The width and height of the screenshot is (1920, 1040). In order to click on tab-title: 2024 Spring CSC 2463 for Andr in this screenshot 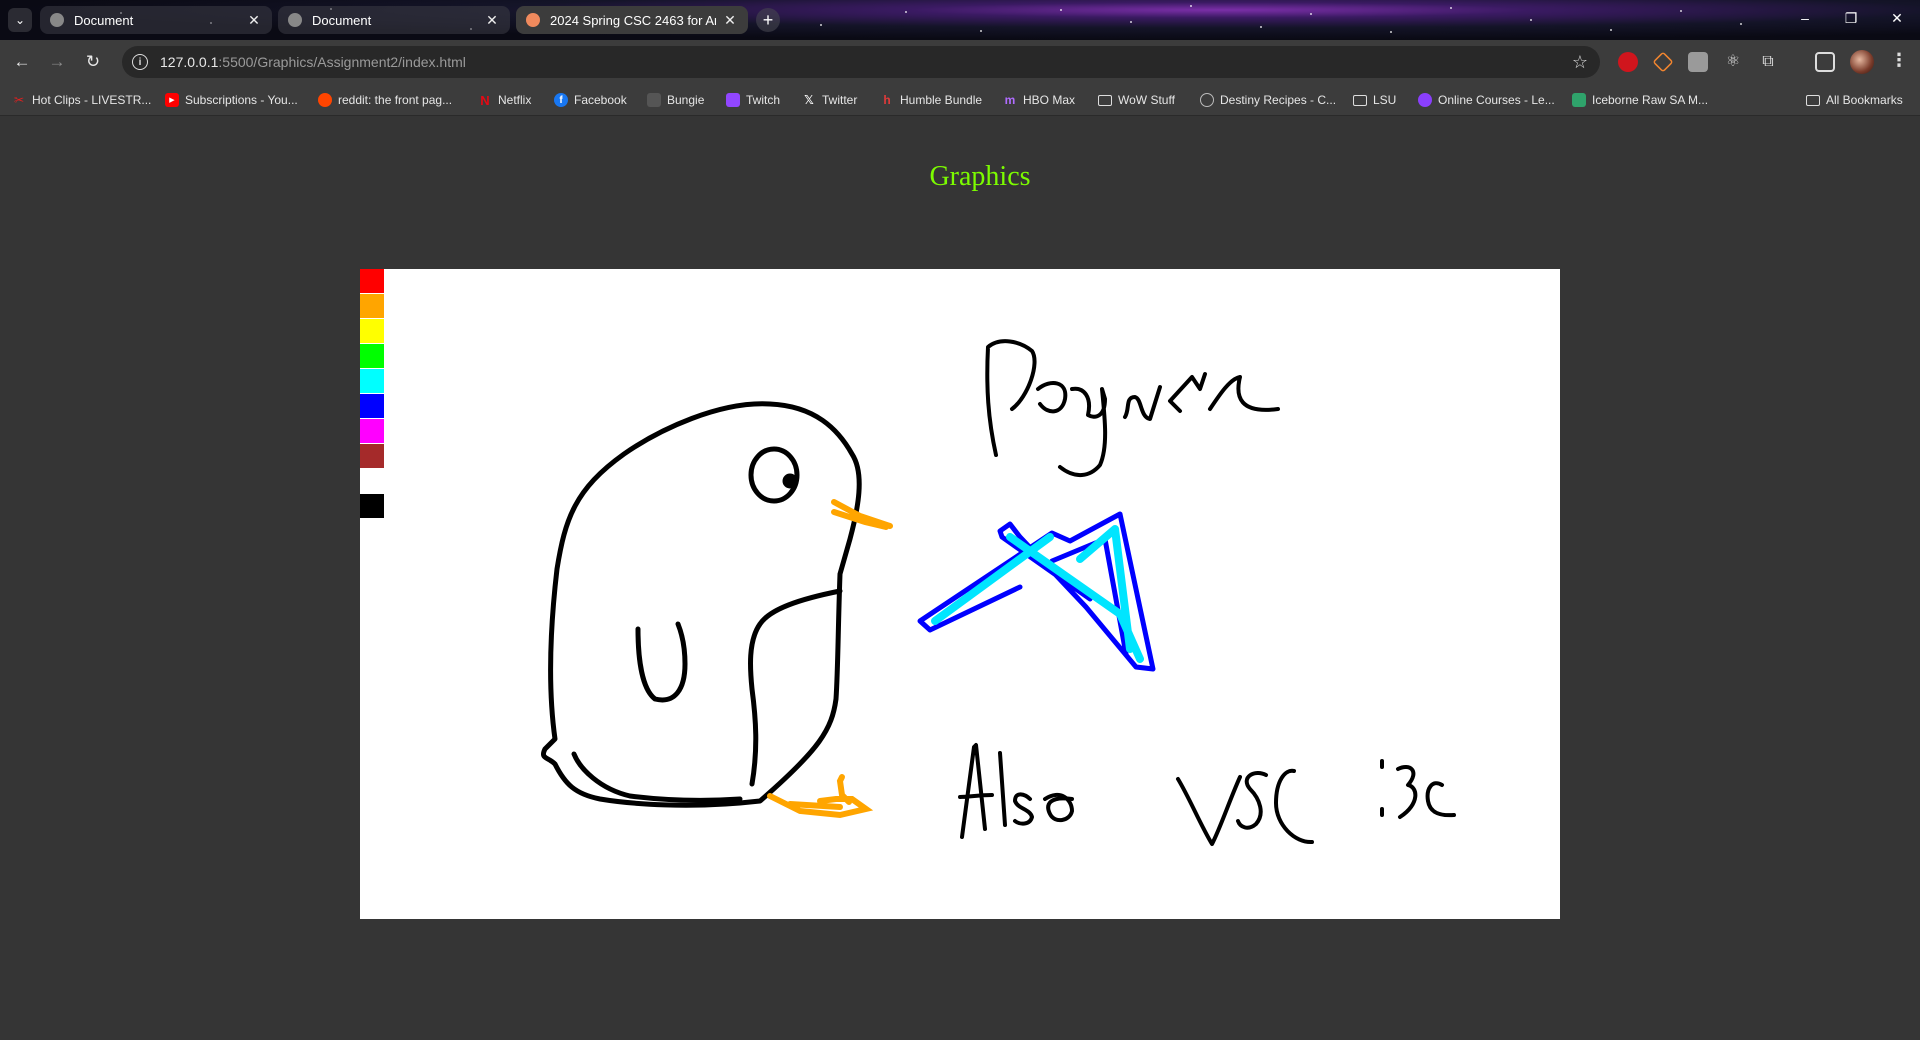, I will do `click(633, 20)`.